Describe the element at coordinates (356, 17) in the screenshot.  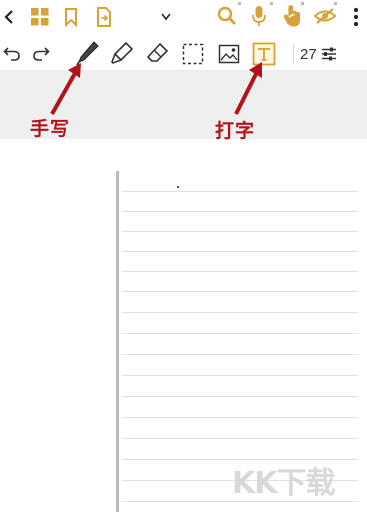
I see `more-vertical-icon` at that location.